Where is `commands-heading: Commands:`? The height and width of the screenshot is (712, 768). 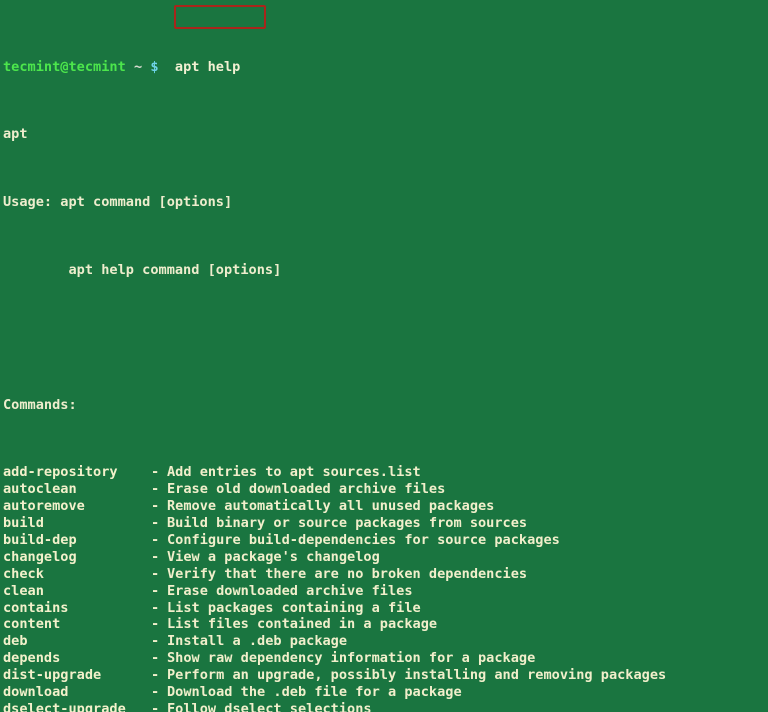
commands-heading: Commands: is located at coordinates (40, 404).